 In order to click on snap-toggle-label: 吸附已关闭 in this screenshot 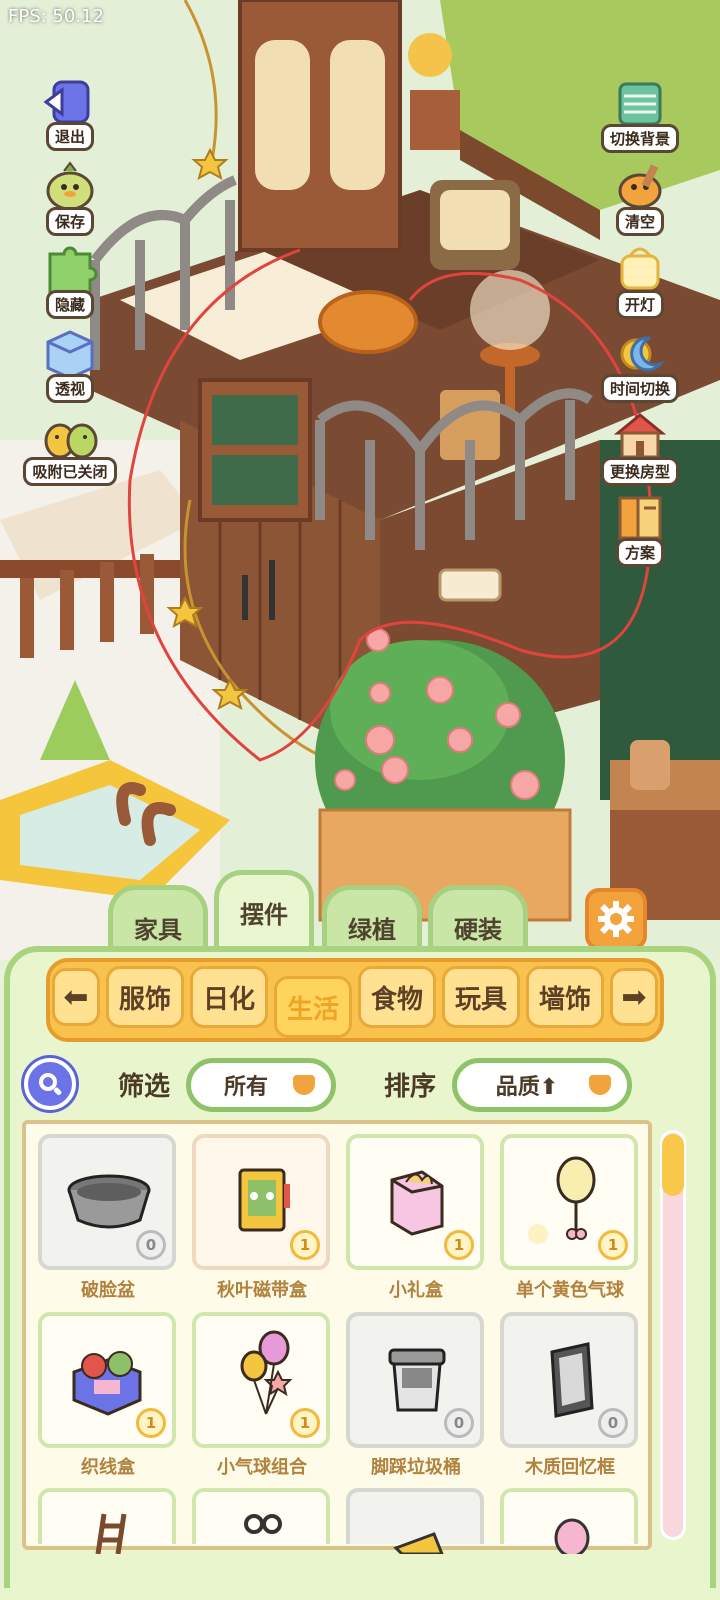, I will do `click(70, 471)`.